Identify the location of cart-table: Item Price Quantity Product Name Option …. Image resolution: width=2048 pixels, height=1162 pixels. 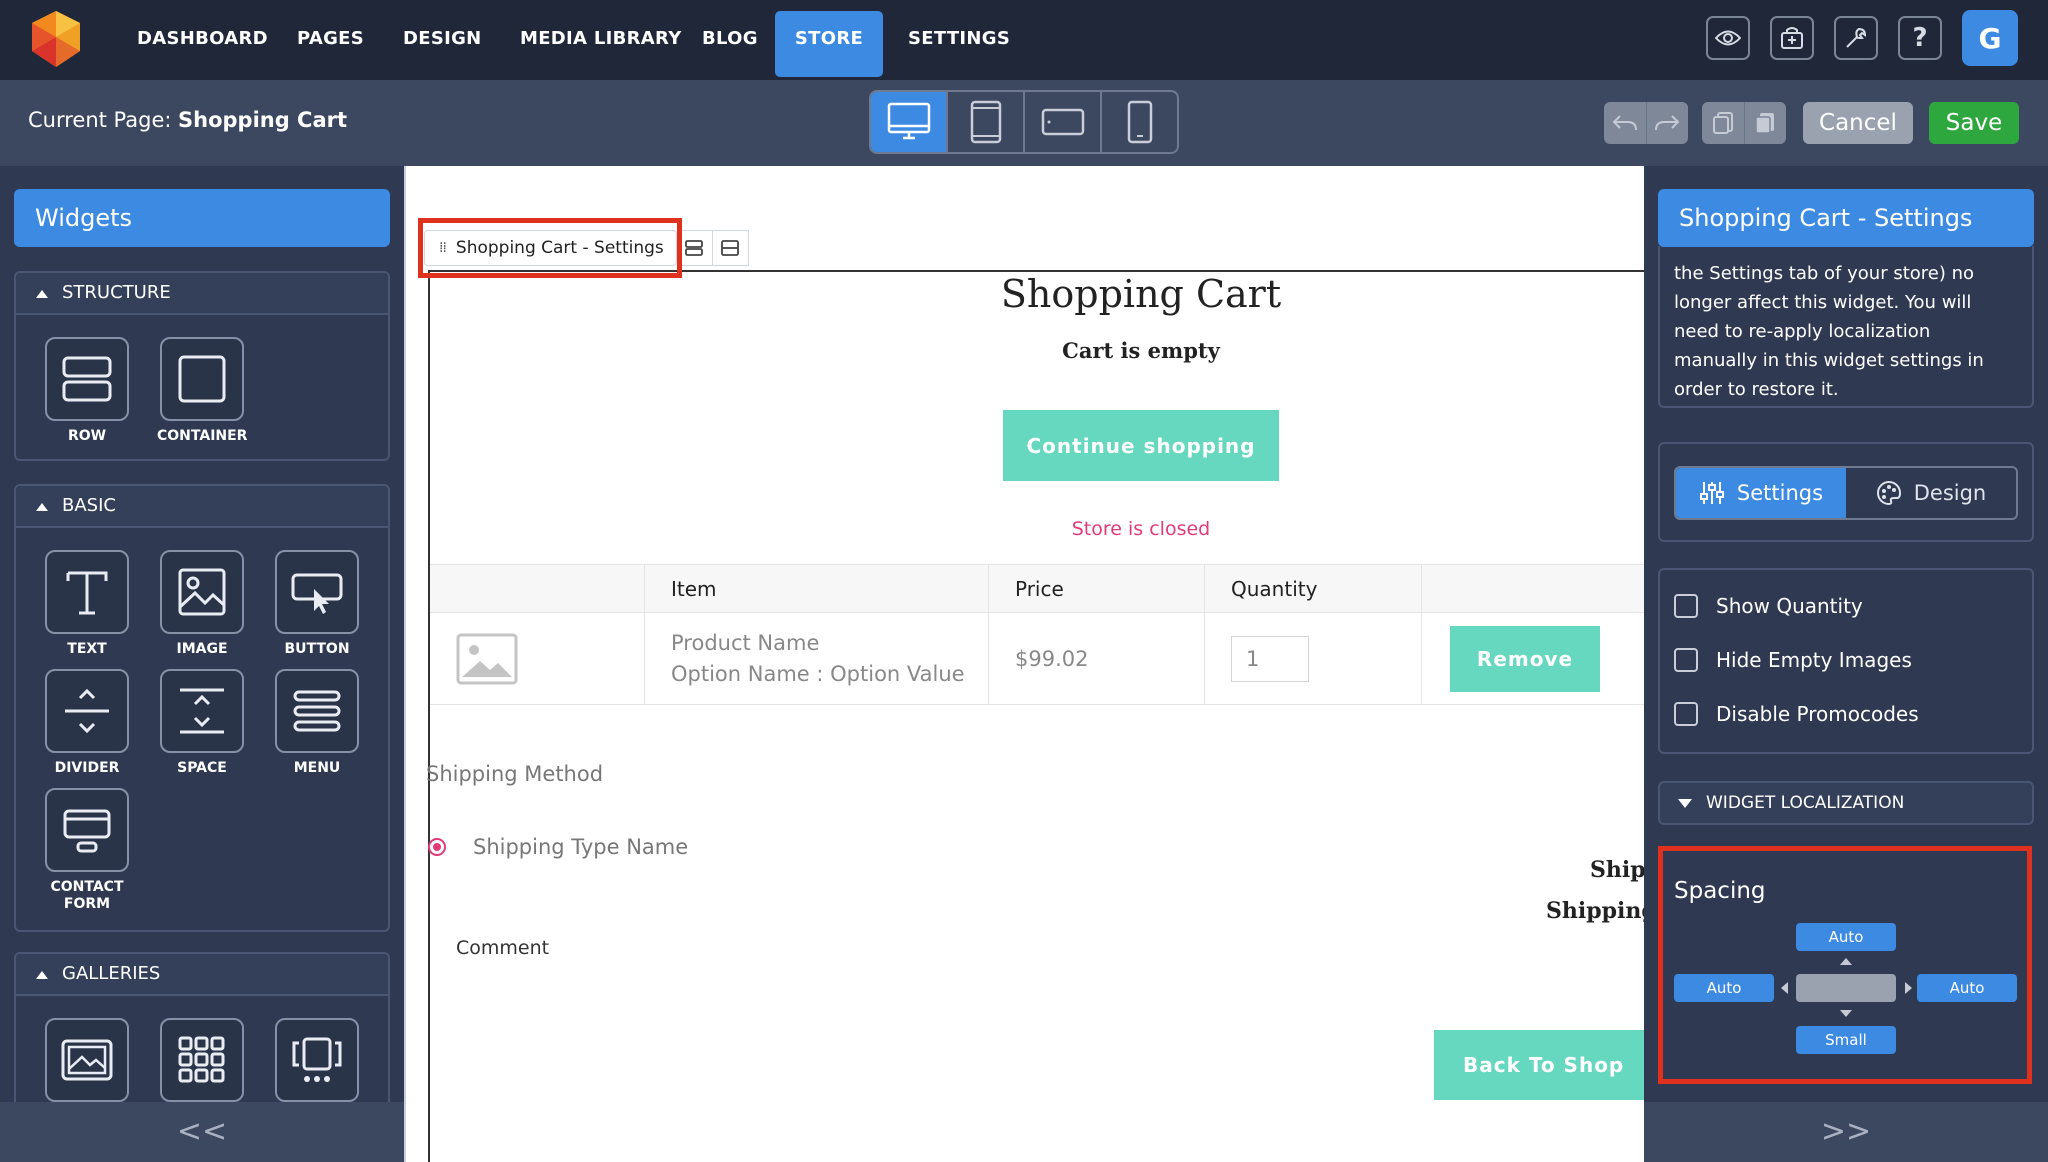
(1037, 634).